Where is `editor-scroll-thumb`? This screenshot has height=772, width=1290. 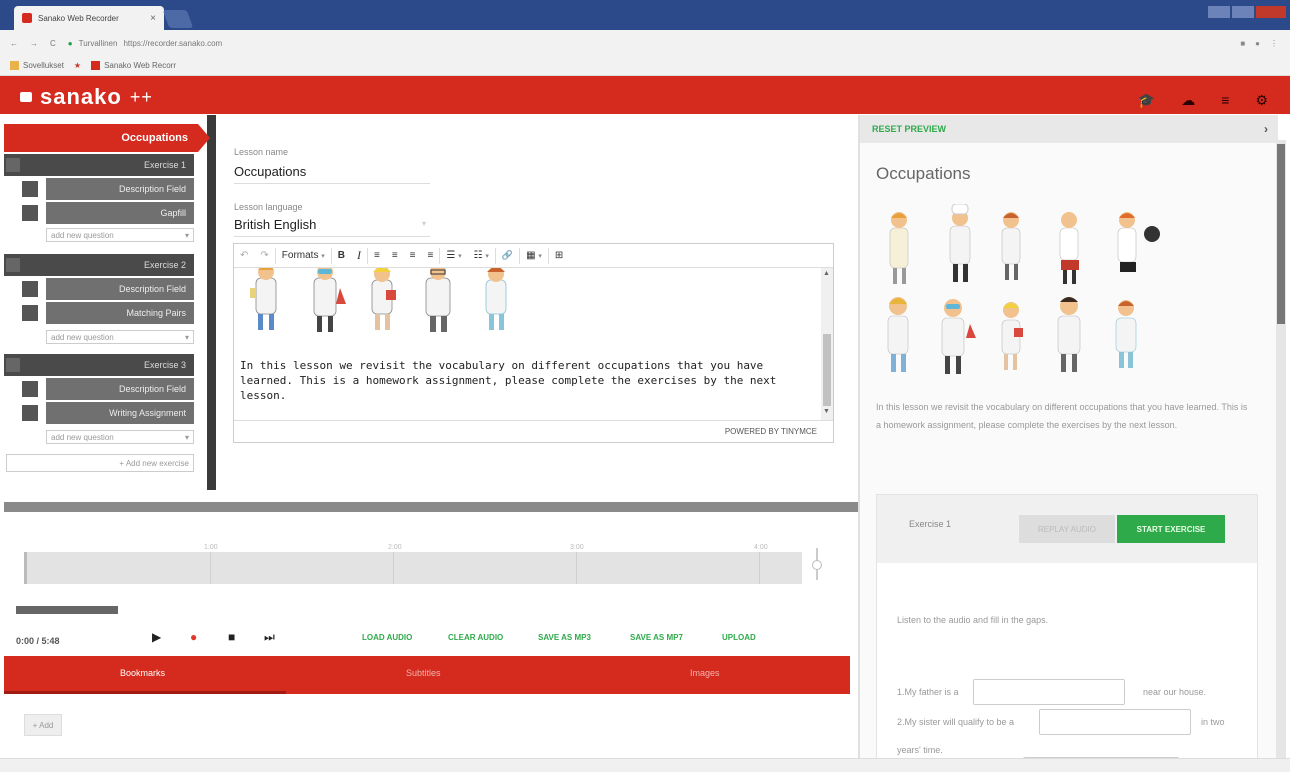 editor-scroll-thumb is located at coordinates (827, 370).